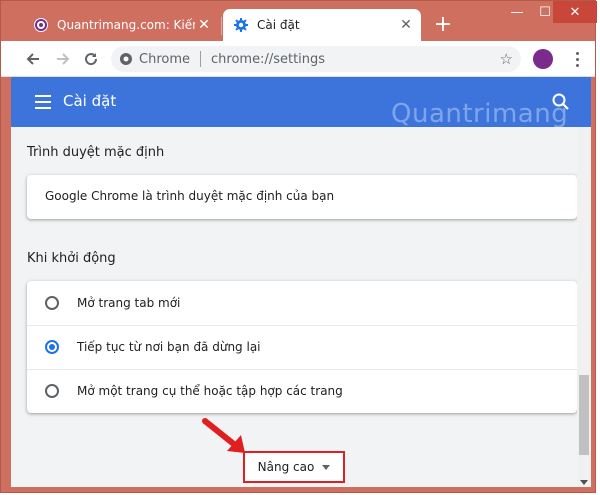 The height and width of the screenshot is (495, 600). What do you see at coordinates (584, 482) in the screenshot?
I see `scroll-down-arrow-icon` at bounding box center [584, 482].